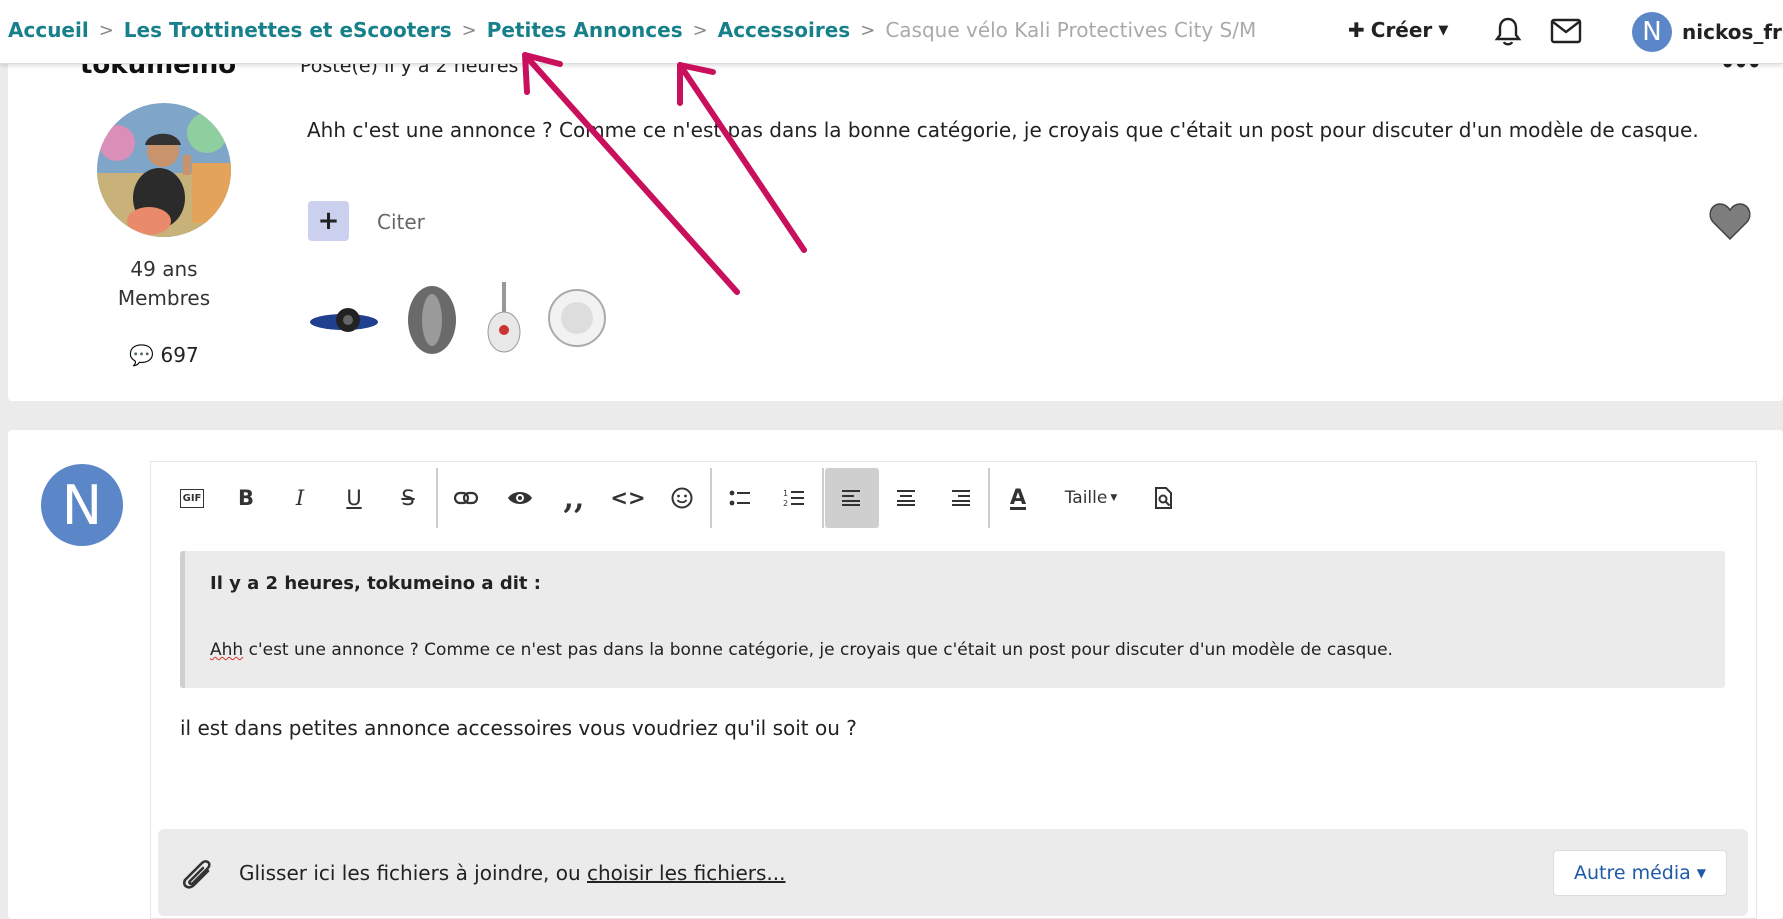  What do you see at coordinates (432, 320) in the screenshot?
I see `unicycle-gray-badge-icon` at bounding box center [432, 320].